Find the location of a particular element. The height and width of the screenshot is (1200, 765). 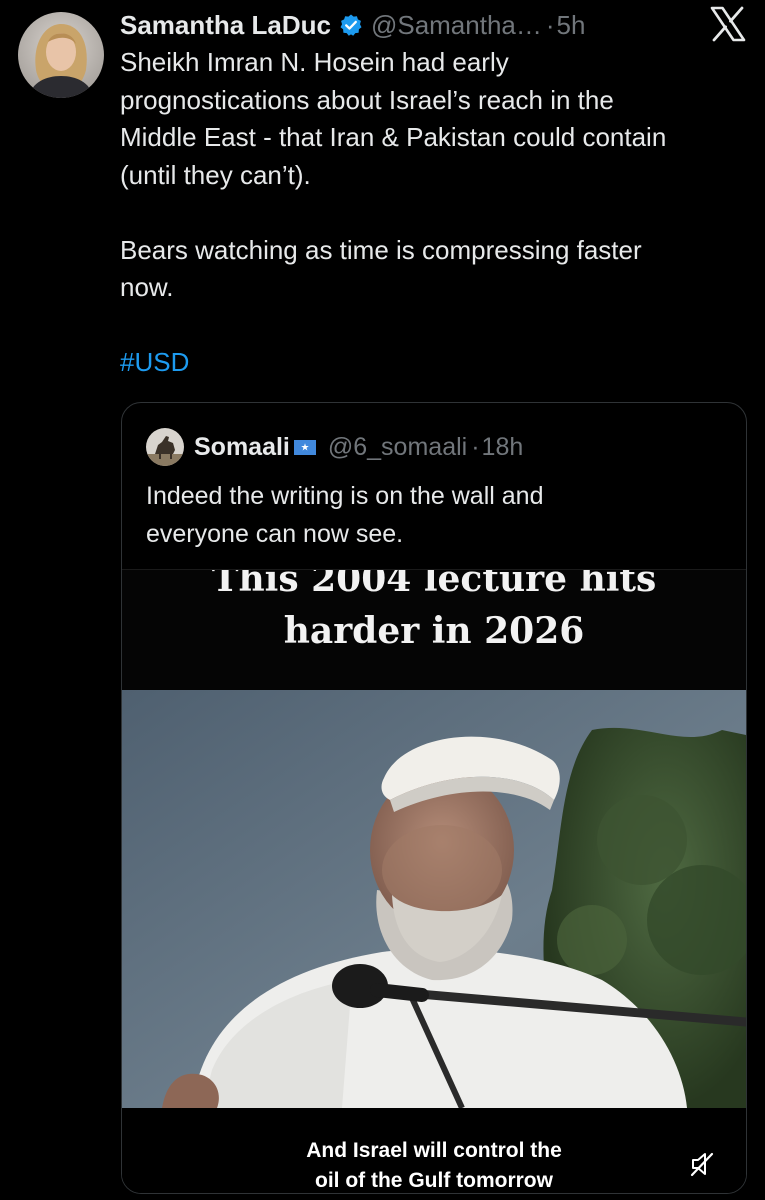

somalia-flag-icon is located at coordinates (304, 447).